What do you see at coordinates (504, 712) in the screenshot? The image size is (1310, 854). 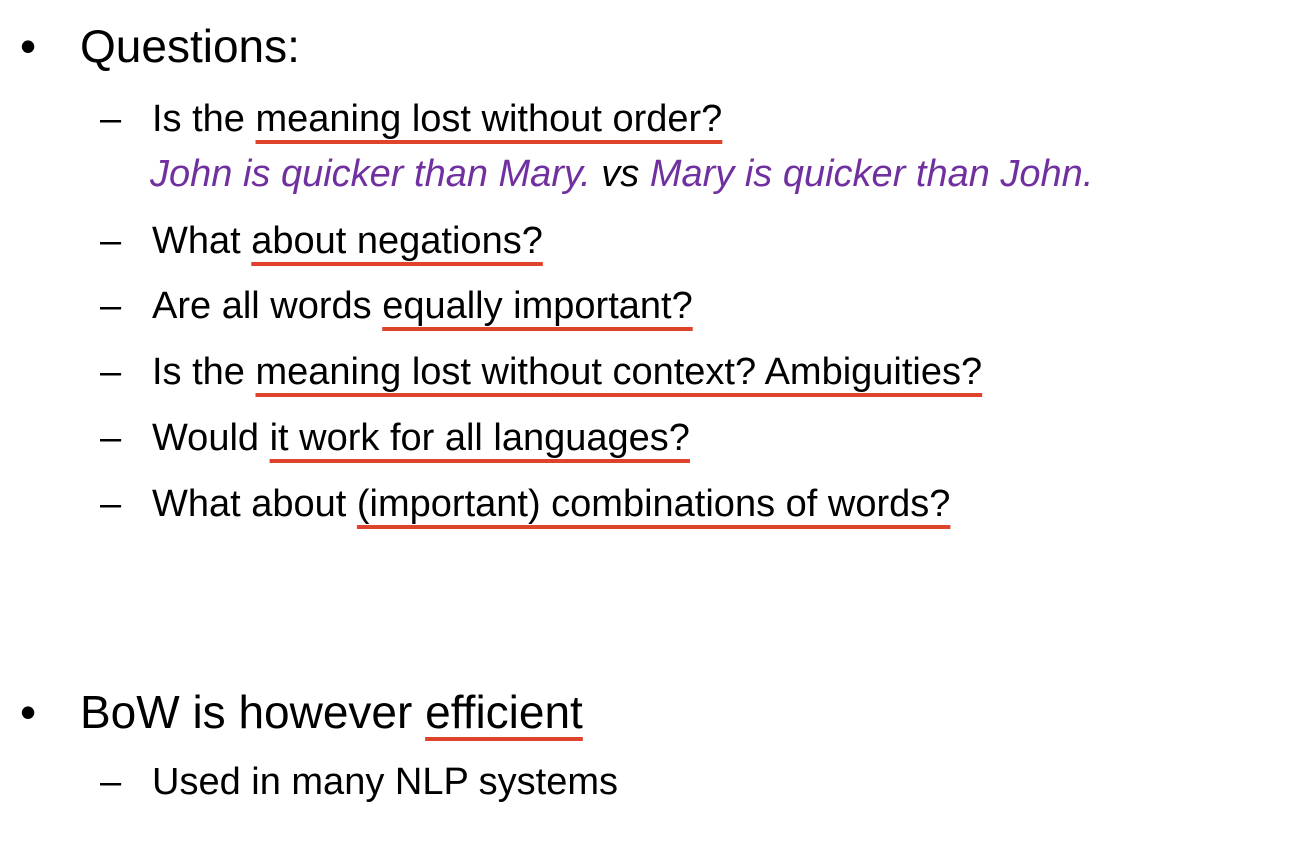 I see `bow-underlined: efficient` at bounding box center [504, 712].